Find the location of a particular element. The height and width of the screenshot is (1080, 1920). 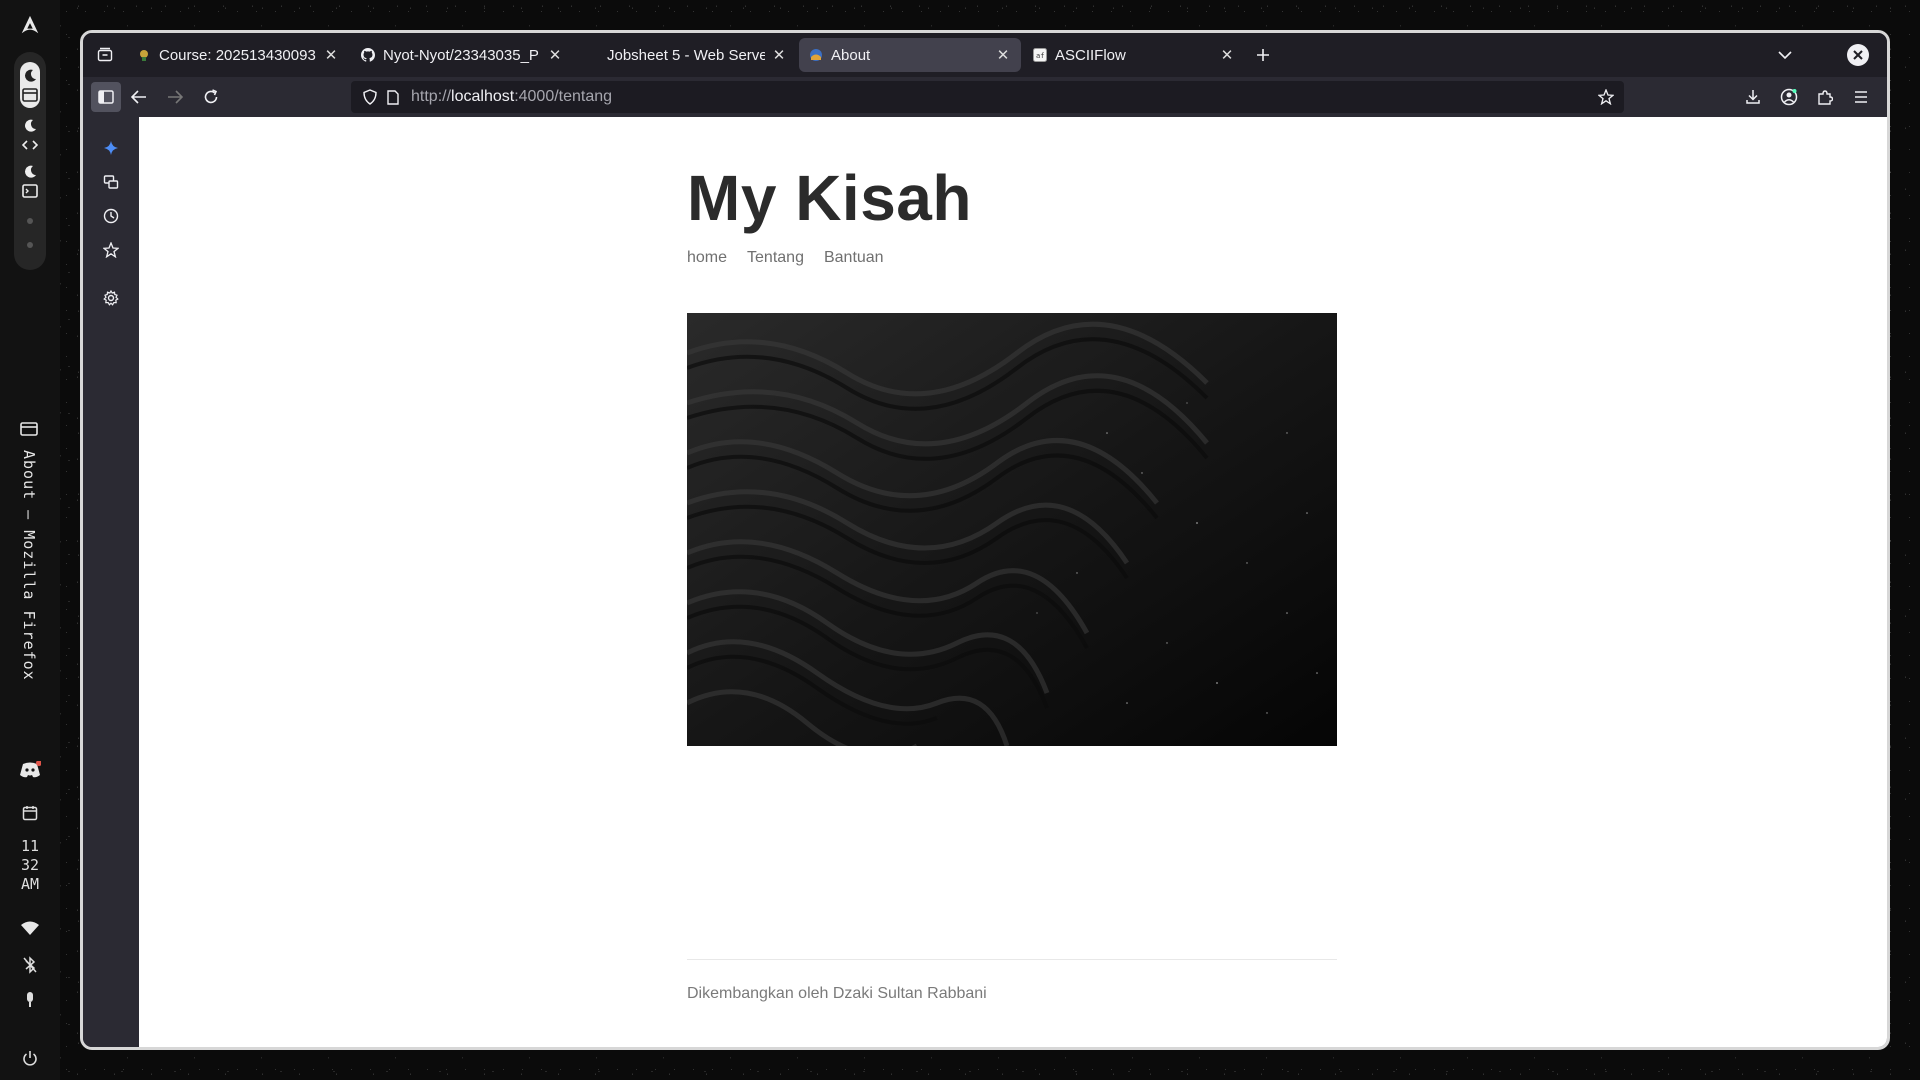

arch-logo-icon is located at coordinates (30, 25).